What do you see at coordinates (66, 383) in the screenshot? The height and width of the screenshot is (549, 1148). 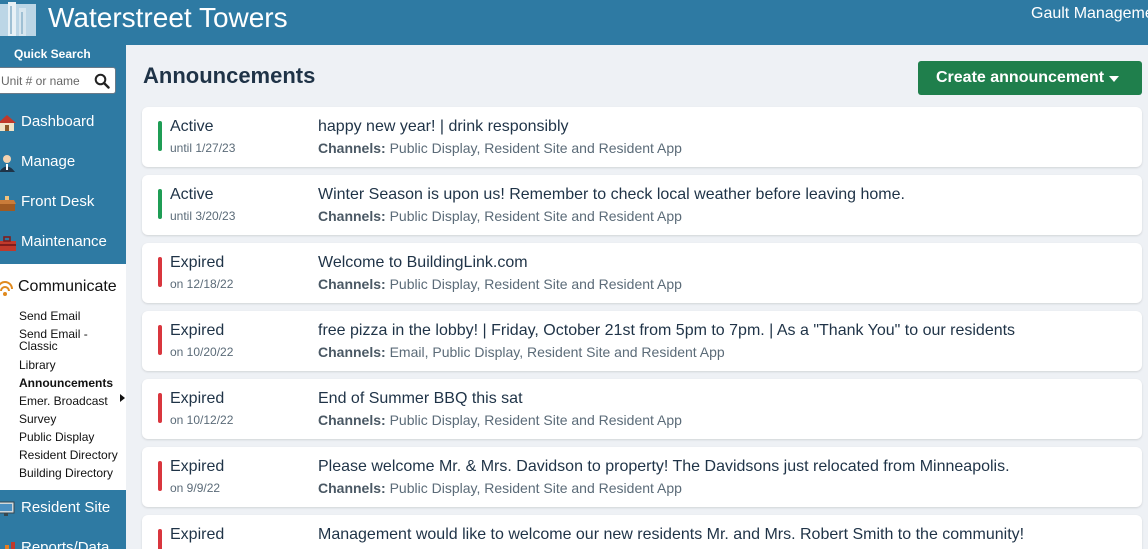 I see `sub-item-announcements: Announcements` at bounding box center [66, 383].